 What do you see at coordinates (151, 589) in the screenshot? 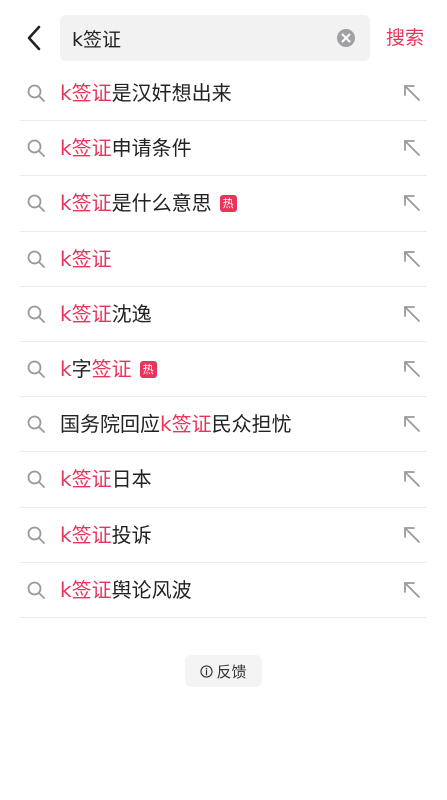
I see `suggestion-term: 舆论风波` at bounding box center [151, 589].